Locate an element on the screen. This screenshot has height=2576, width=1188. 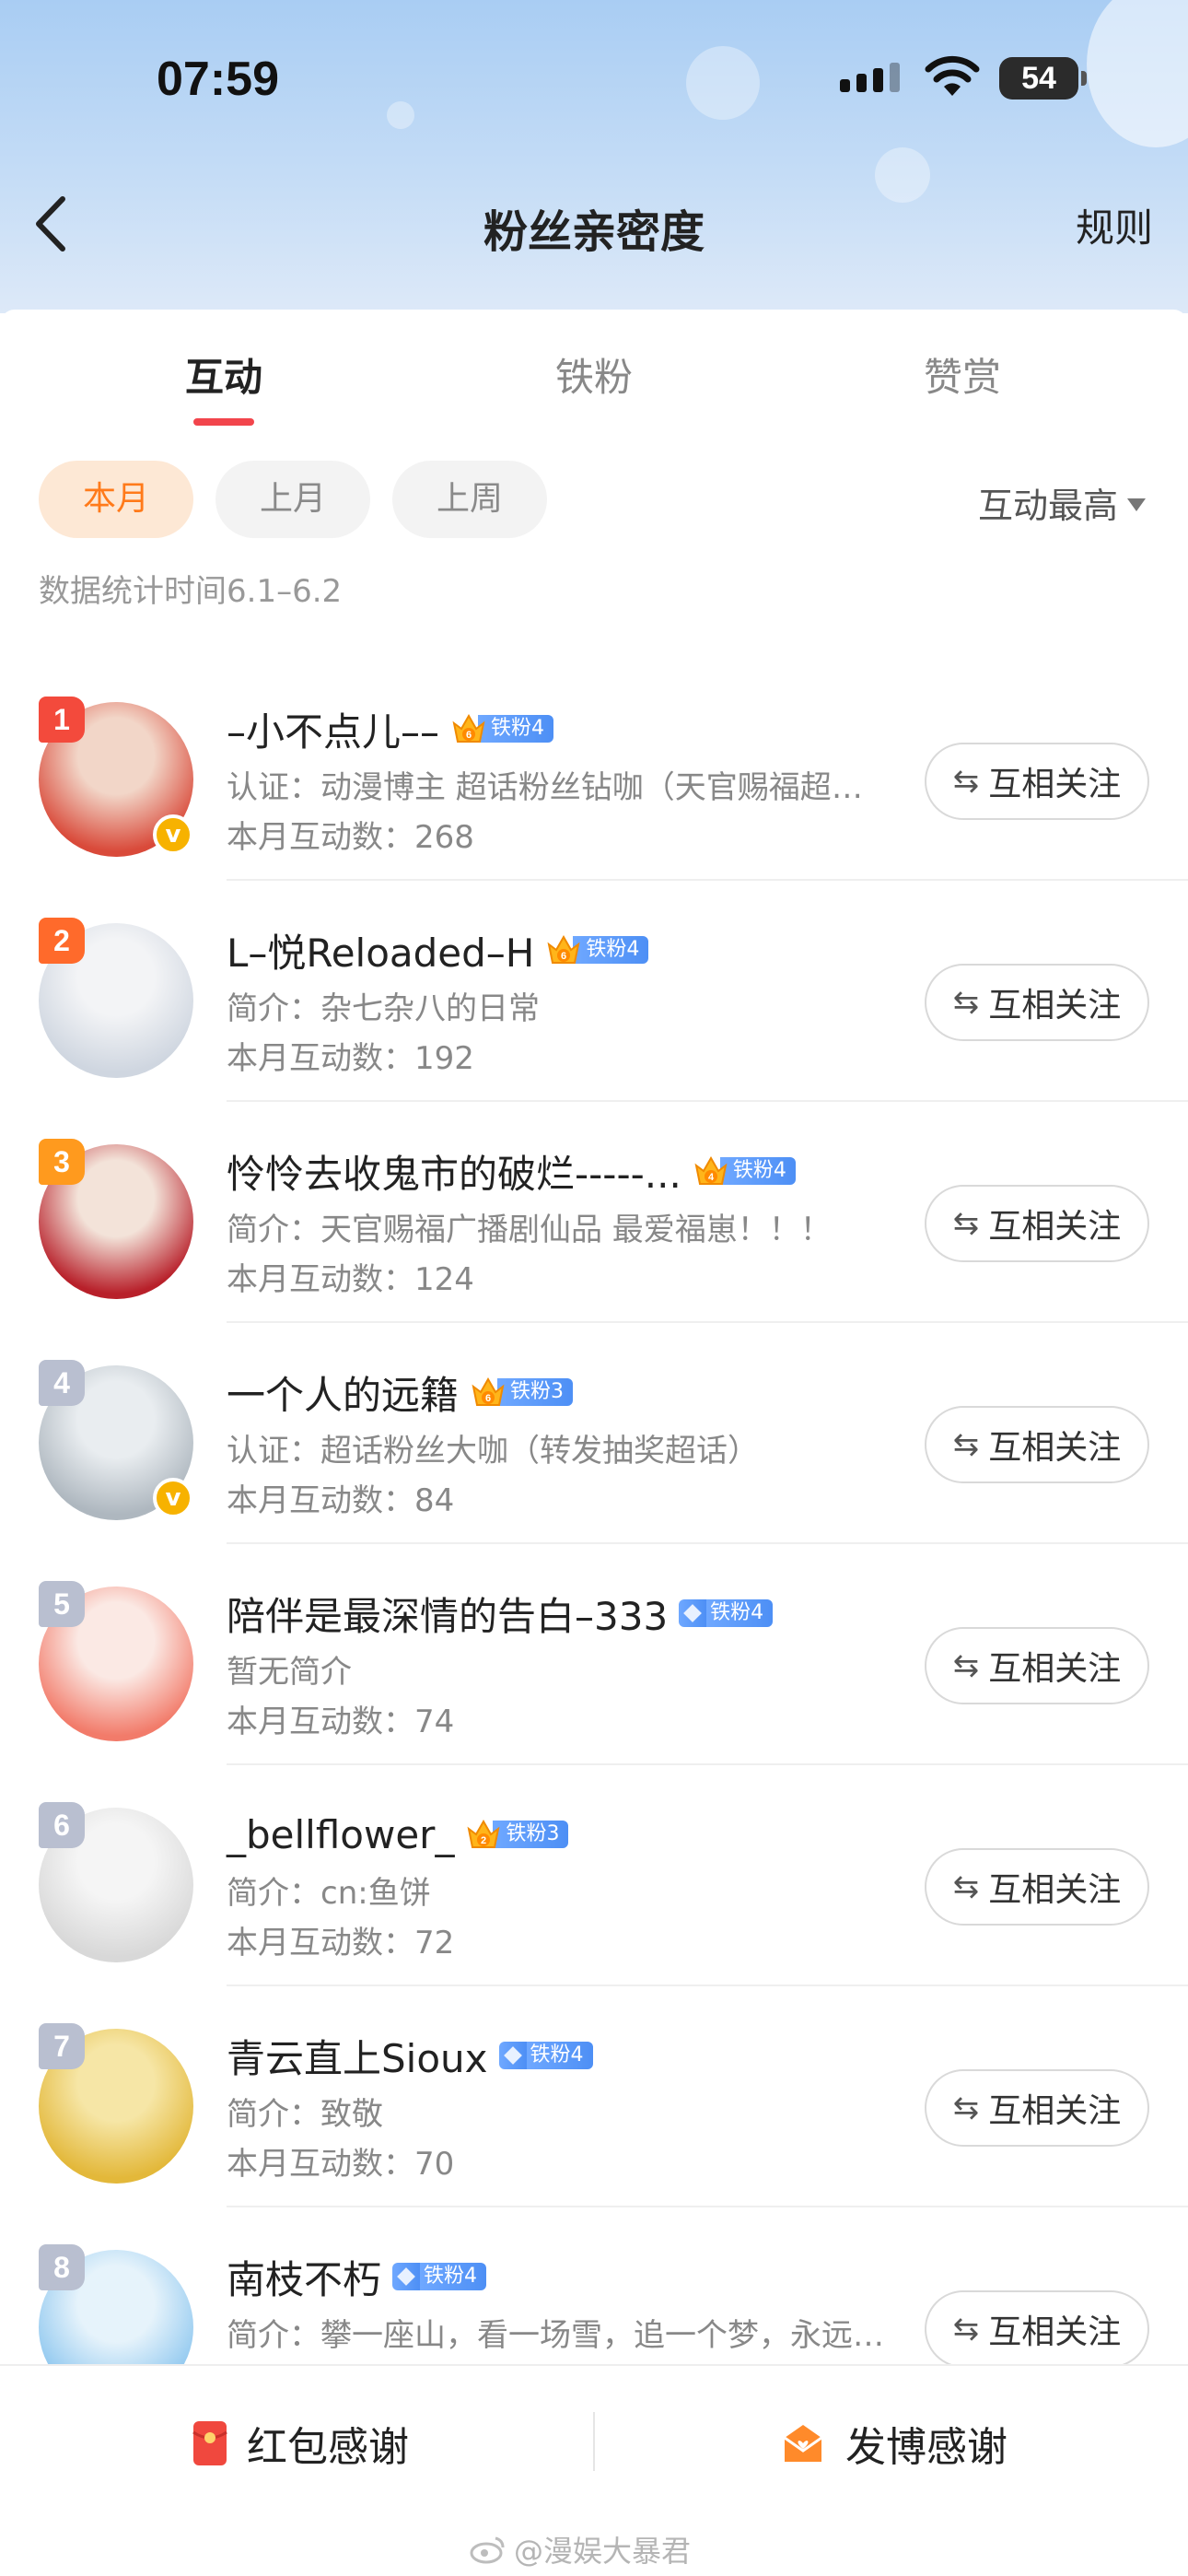
iron-fan-badge: 4 铁粉4 is located at coordinates (744, 1171).